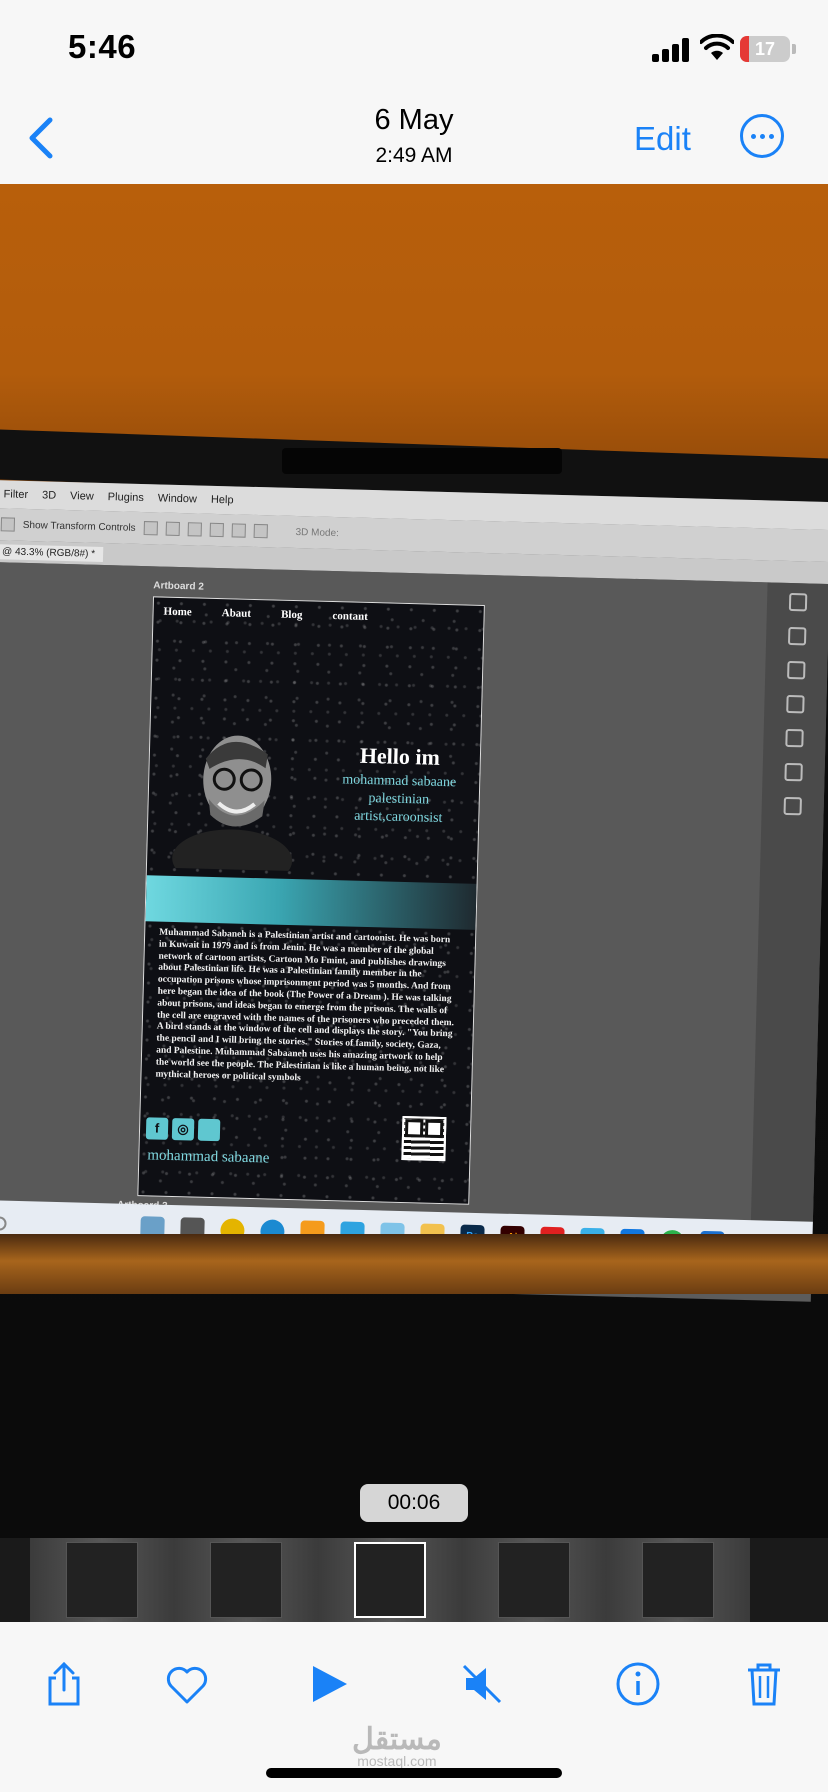  I want to click on favorite-icon, so click(187, 1684).